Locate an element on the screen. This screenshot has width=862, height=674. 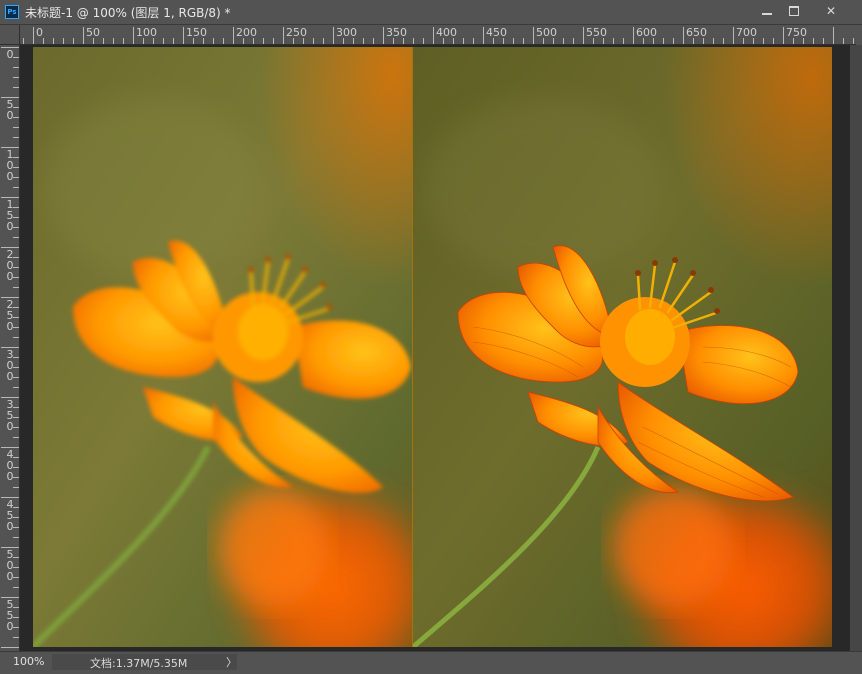
vertical-scrollbar is located at coordinates (856, 348).